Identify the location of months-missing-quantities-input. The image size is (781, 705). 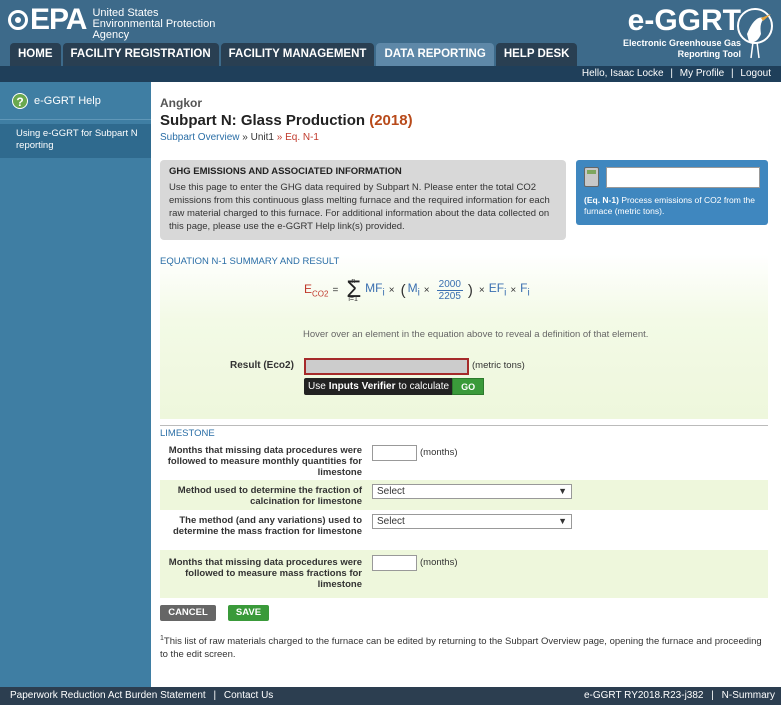
(394, 453).